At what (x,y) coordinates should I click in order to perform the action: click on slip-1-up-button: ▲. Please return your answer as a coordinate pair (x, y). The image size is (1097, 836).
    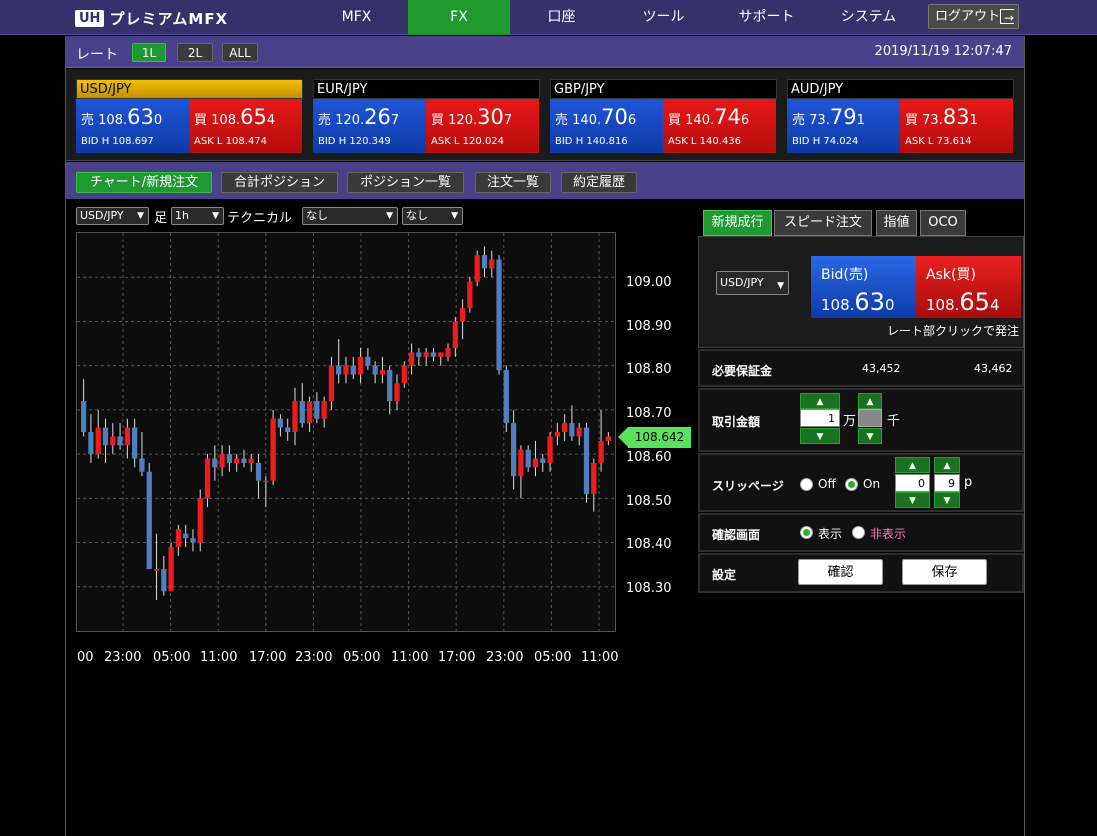
    Looking at the image, I should click on (912, 465).